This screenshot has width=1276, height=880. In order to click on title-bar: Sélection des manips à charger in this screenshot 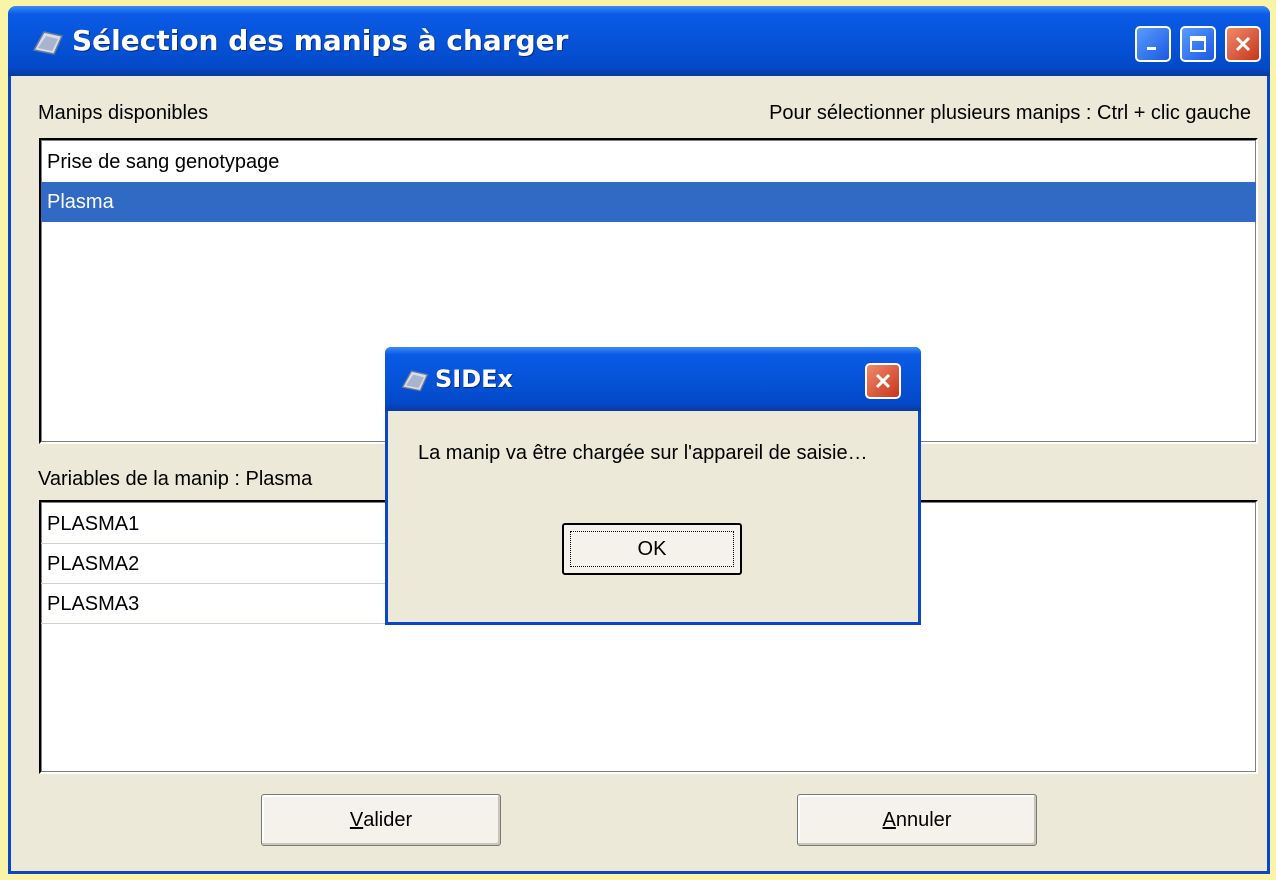, I will do `click(639, 41)`.